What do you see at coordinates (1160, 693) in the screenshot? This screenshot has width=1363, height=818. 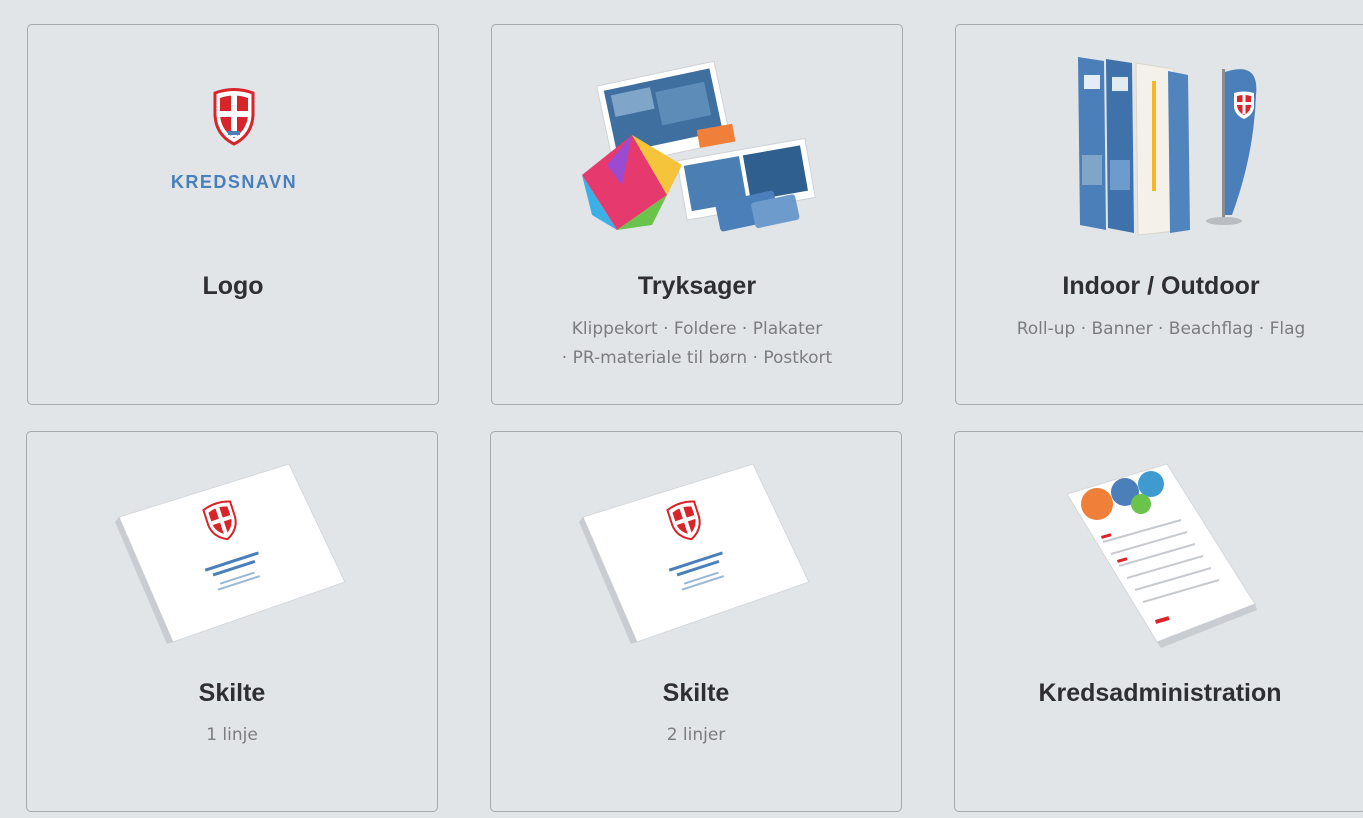 I see `card-title: Kredsadministration` at bounding box center [1160, 693].